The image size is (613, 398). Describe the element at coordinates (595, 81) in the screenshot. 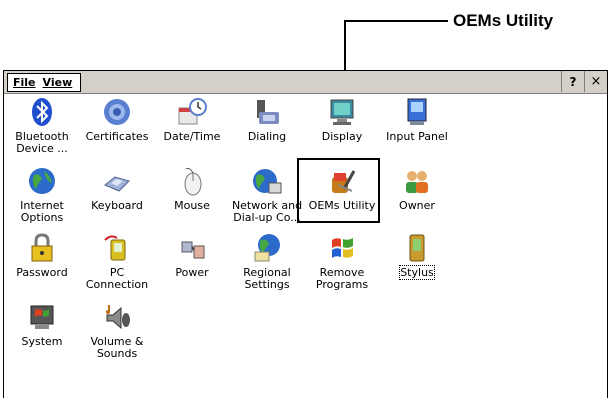

I see `close-button: ×` at that location.